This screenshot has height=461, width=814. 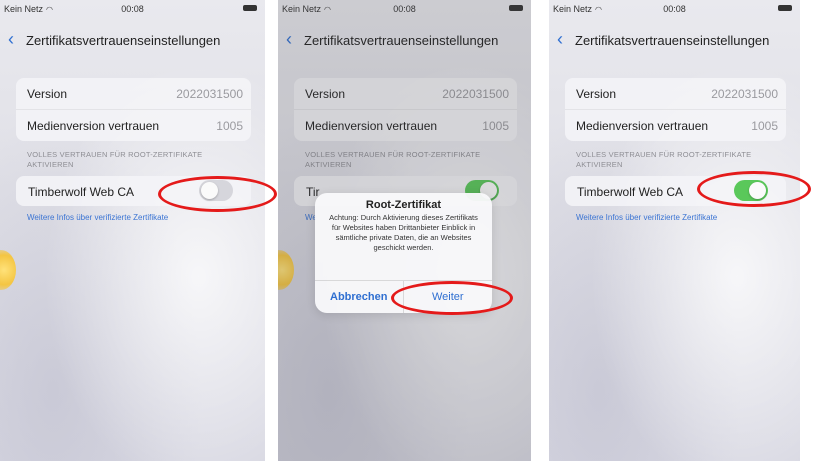 I want to click on cancel-button: Abbrechen, so click(x=359, y=297).